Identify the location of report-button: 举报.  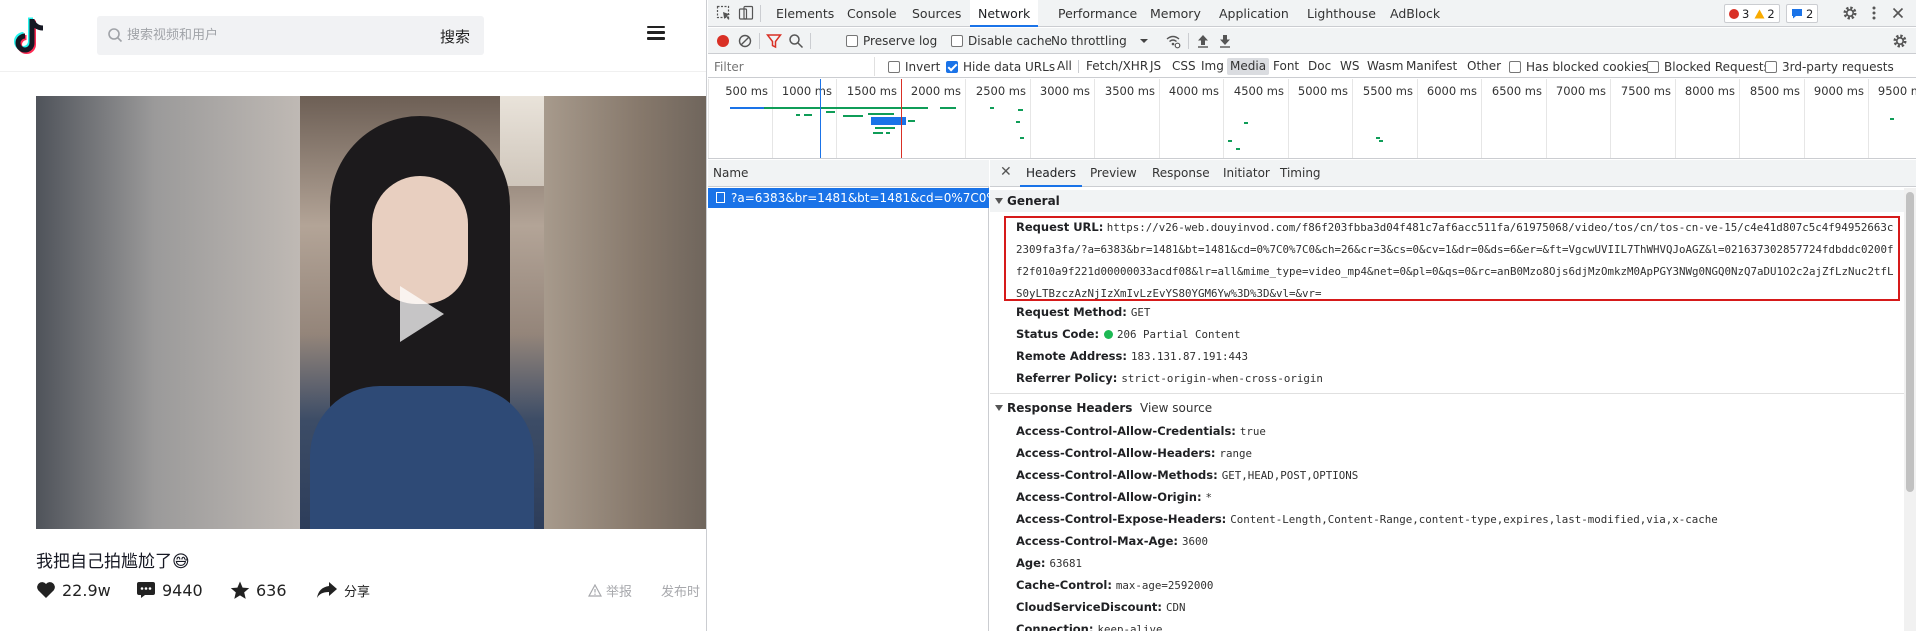
(610, 590).